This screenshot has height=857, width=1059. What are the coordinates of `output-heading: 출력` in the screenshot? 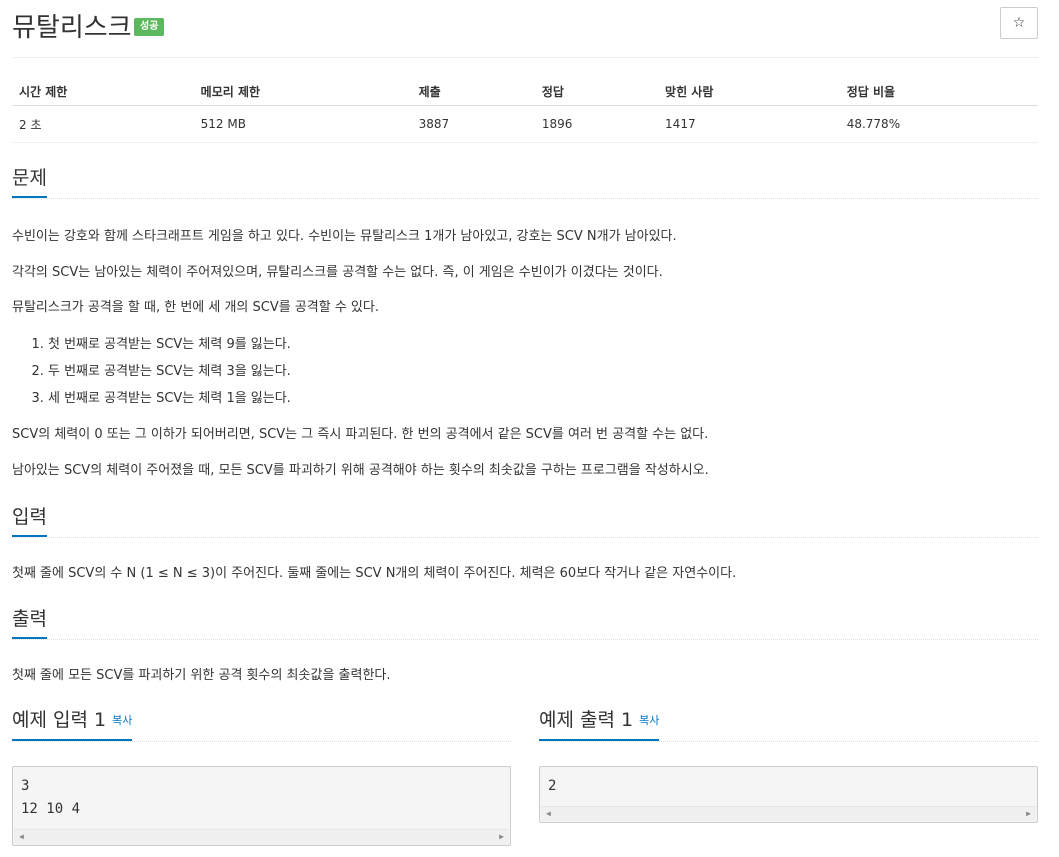 It's located at (29, 623).